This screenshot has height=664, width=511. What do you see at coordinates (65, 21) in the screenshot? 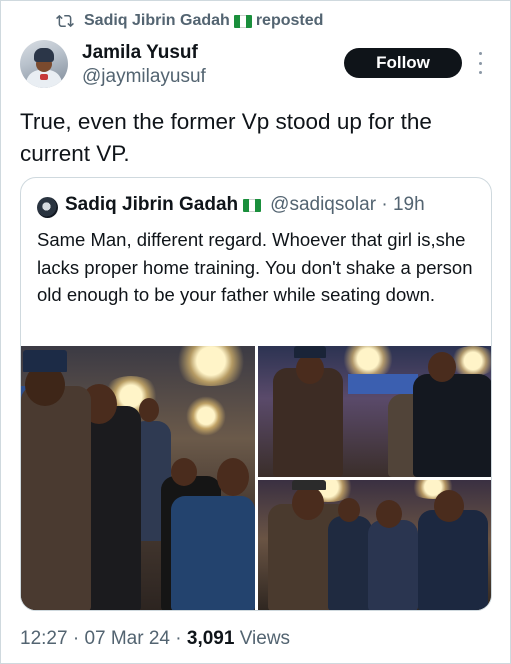
I see `repost-icon` at bounding box center [65, 21].